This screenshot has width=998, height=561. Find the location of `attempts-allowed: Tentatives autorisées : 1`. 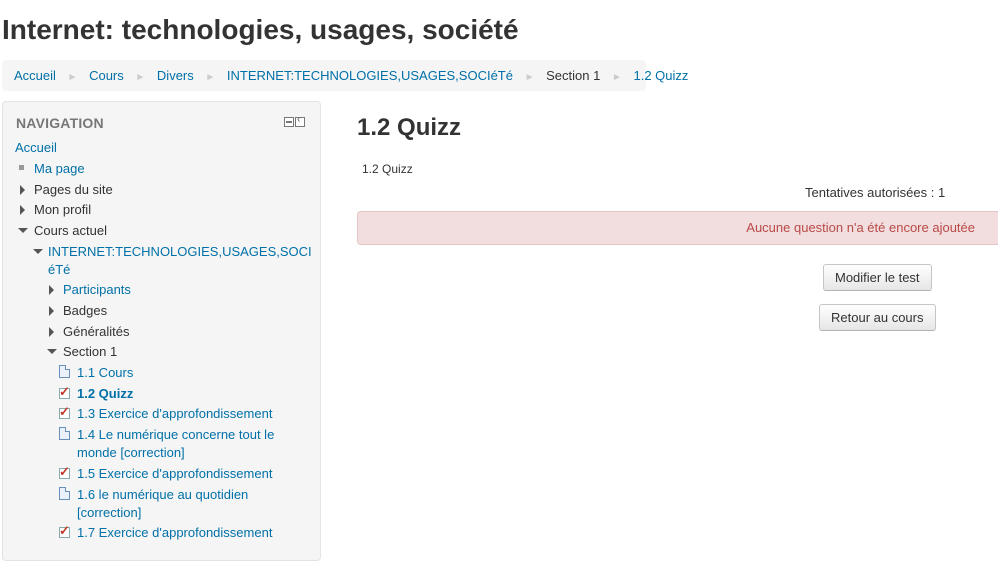

attempts-allowed: Tentatives autorisées : 1 is located at coordinates (875, 192).